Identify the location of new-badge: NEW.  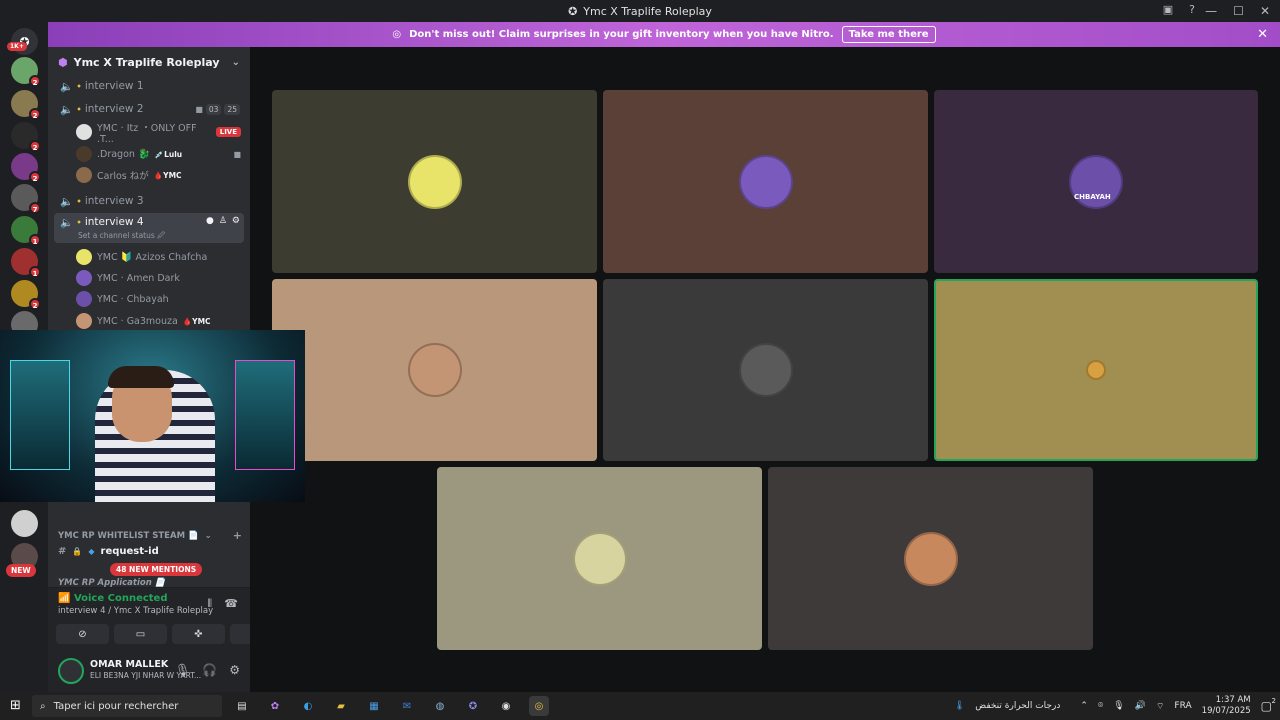
(21, 570).